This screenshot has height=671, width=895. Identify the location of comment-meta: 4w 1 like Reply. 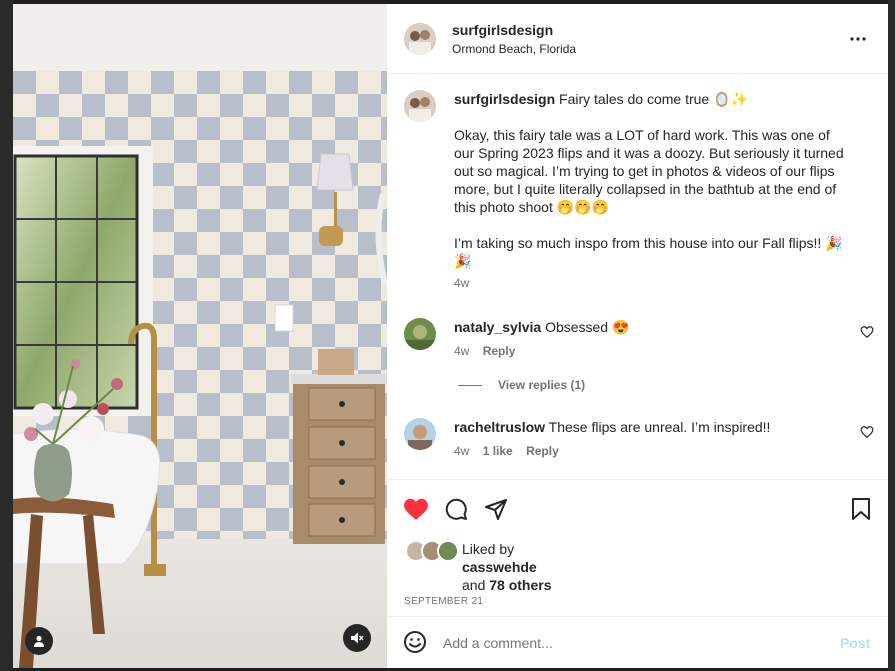
(506, 451).